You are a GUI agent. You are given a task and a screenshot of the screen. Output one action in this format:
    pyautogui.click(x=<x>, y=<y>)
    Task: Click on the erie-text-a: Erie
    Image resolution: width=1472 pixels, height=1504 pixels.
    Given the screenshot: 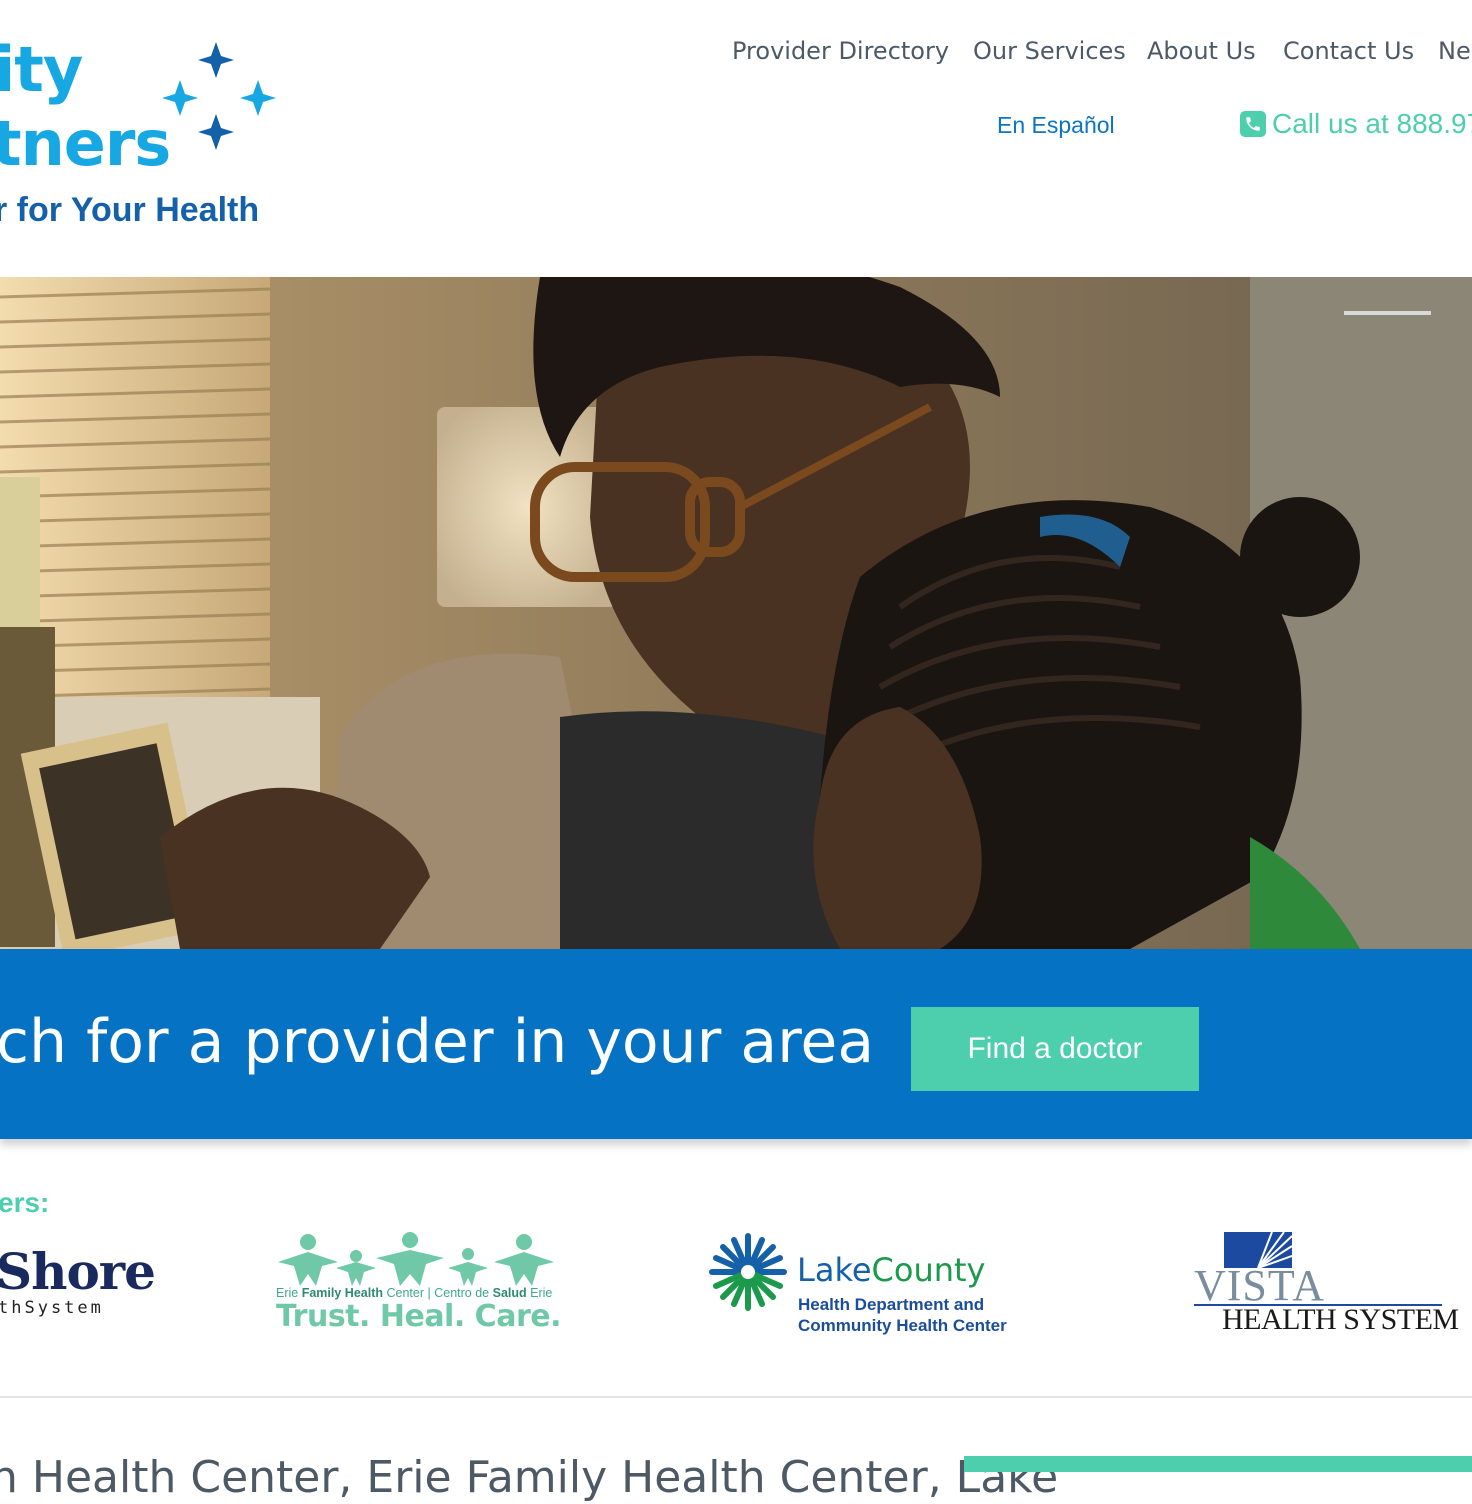 What is the action you would take?
    pyautogui.click(x=287, y=1293)
    